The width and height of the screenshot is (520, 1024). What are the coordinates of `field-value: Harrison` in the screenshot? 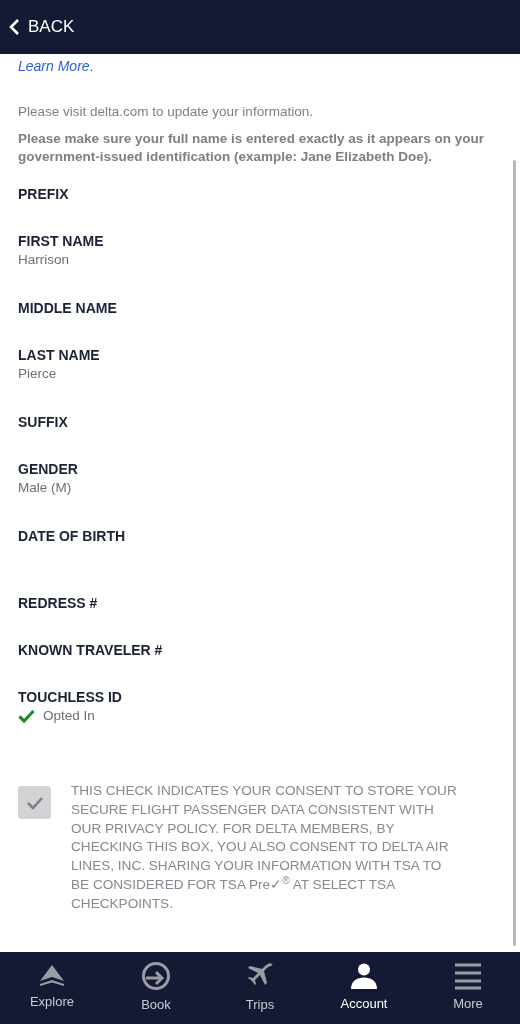 It's located at (44, 260).